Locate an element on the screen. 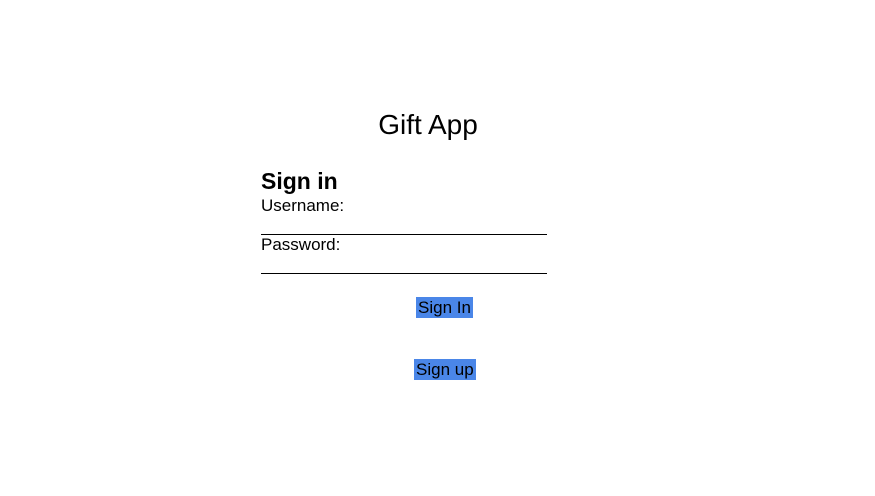 Image resolution: width=875 pixels, height=496 pixels. app-title: Gift App is located at coordinates (428, 124).